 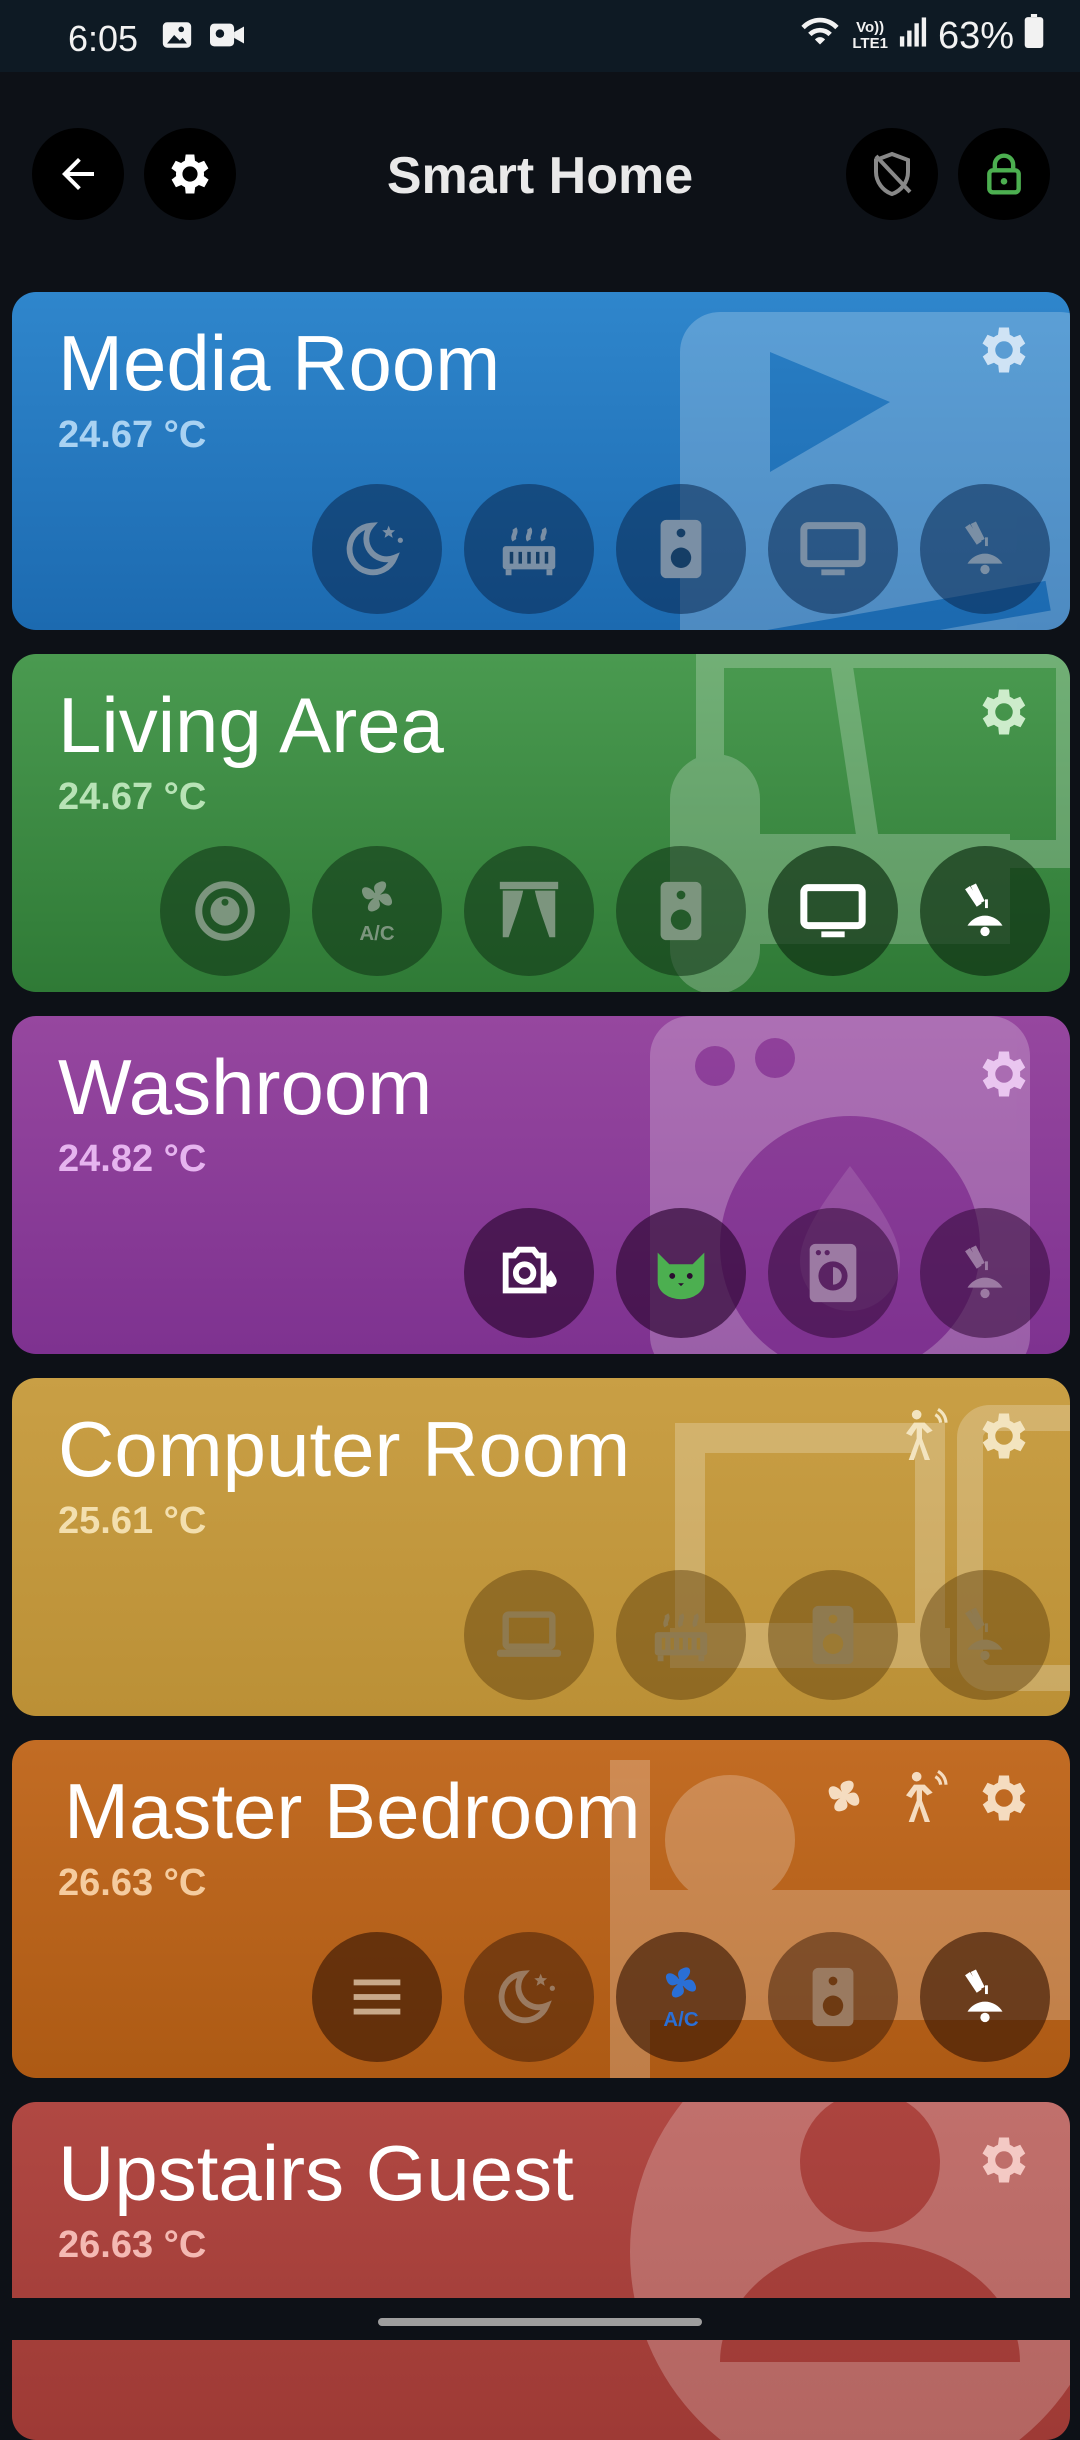 What do you see at coordinates (541, 1547) in the screenshot?
I see `room-card-computer-room: Computer Room 25.61 °C` at bounding box center [541, 1547].